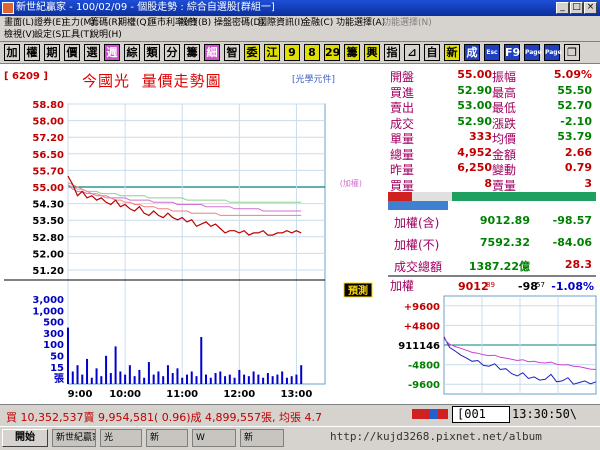 This screenshot has width=600, height=450. I want to click on quote-label: 變動, so click(504, 170).